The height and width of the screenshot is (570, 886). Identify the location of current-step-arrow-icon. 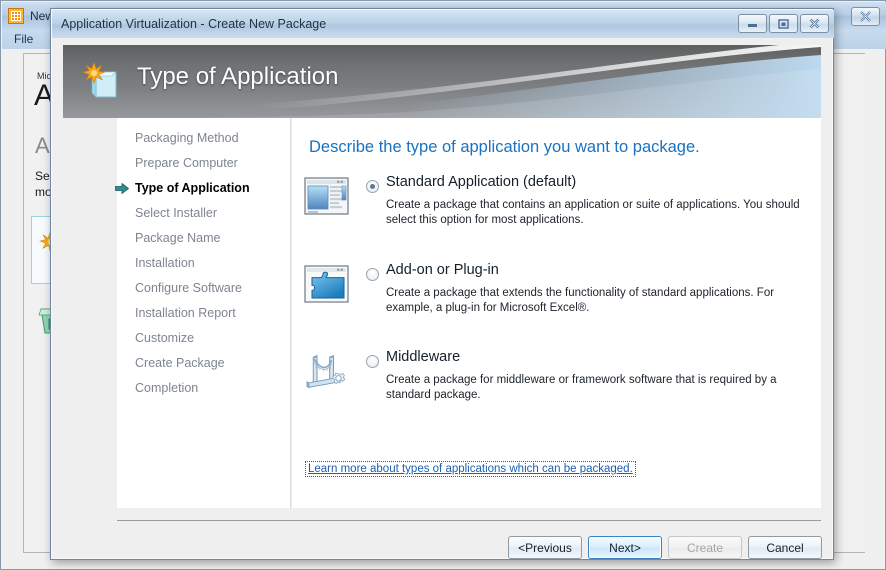
(122, 188).